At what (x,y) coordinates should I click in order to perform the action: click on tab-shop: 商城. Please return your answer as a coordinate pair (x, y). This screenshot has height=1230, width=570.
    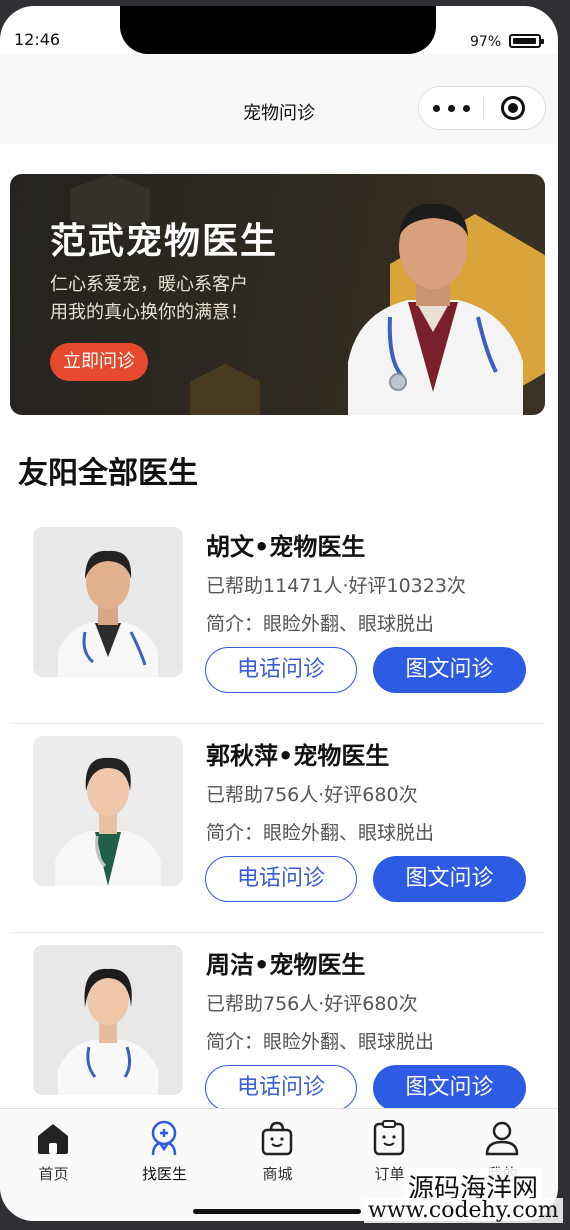
    Looking at the image, I should click on (277, 1149).